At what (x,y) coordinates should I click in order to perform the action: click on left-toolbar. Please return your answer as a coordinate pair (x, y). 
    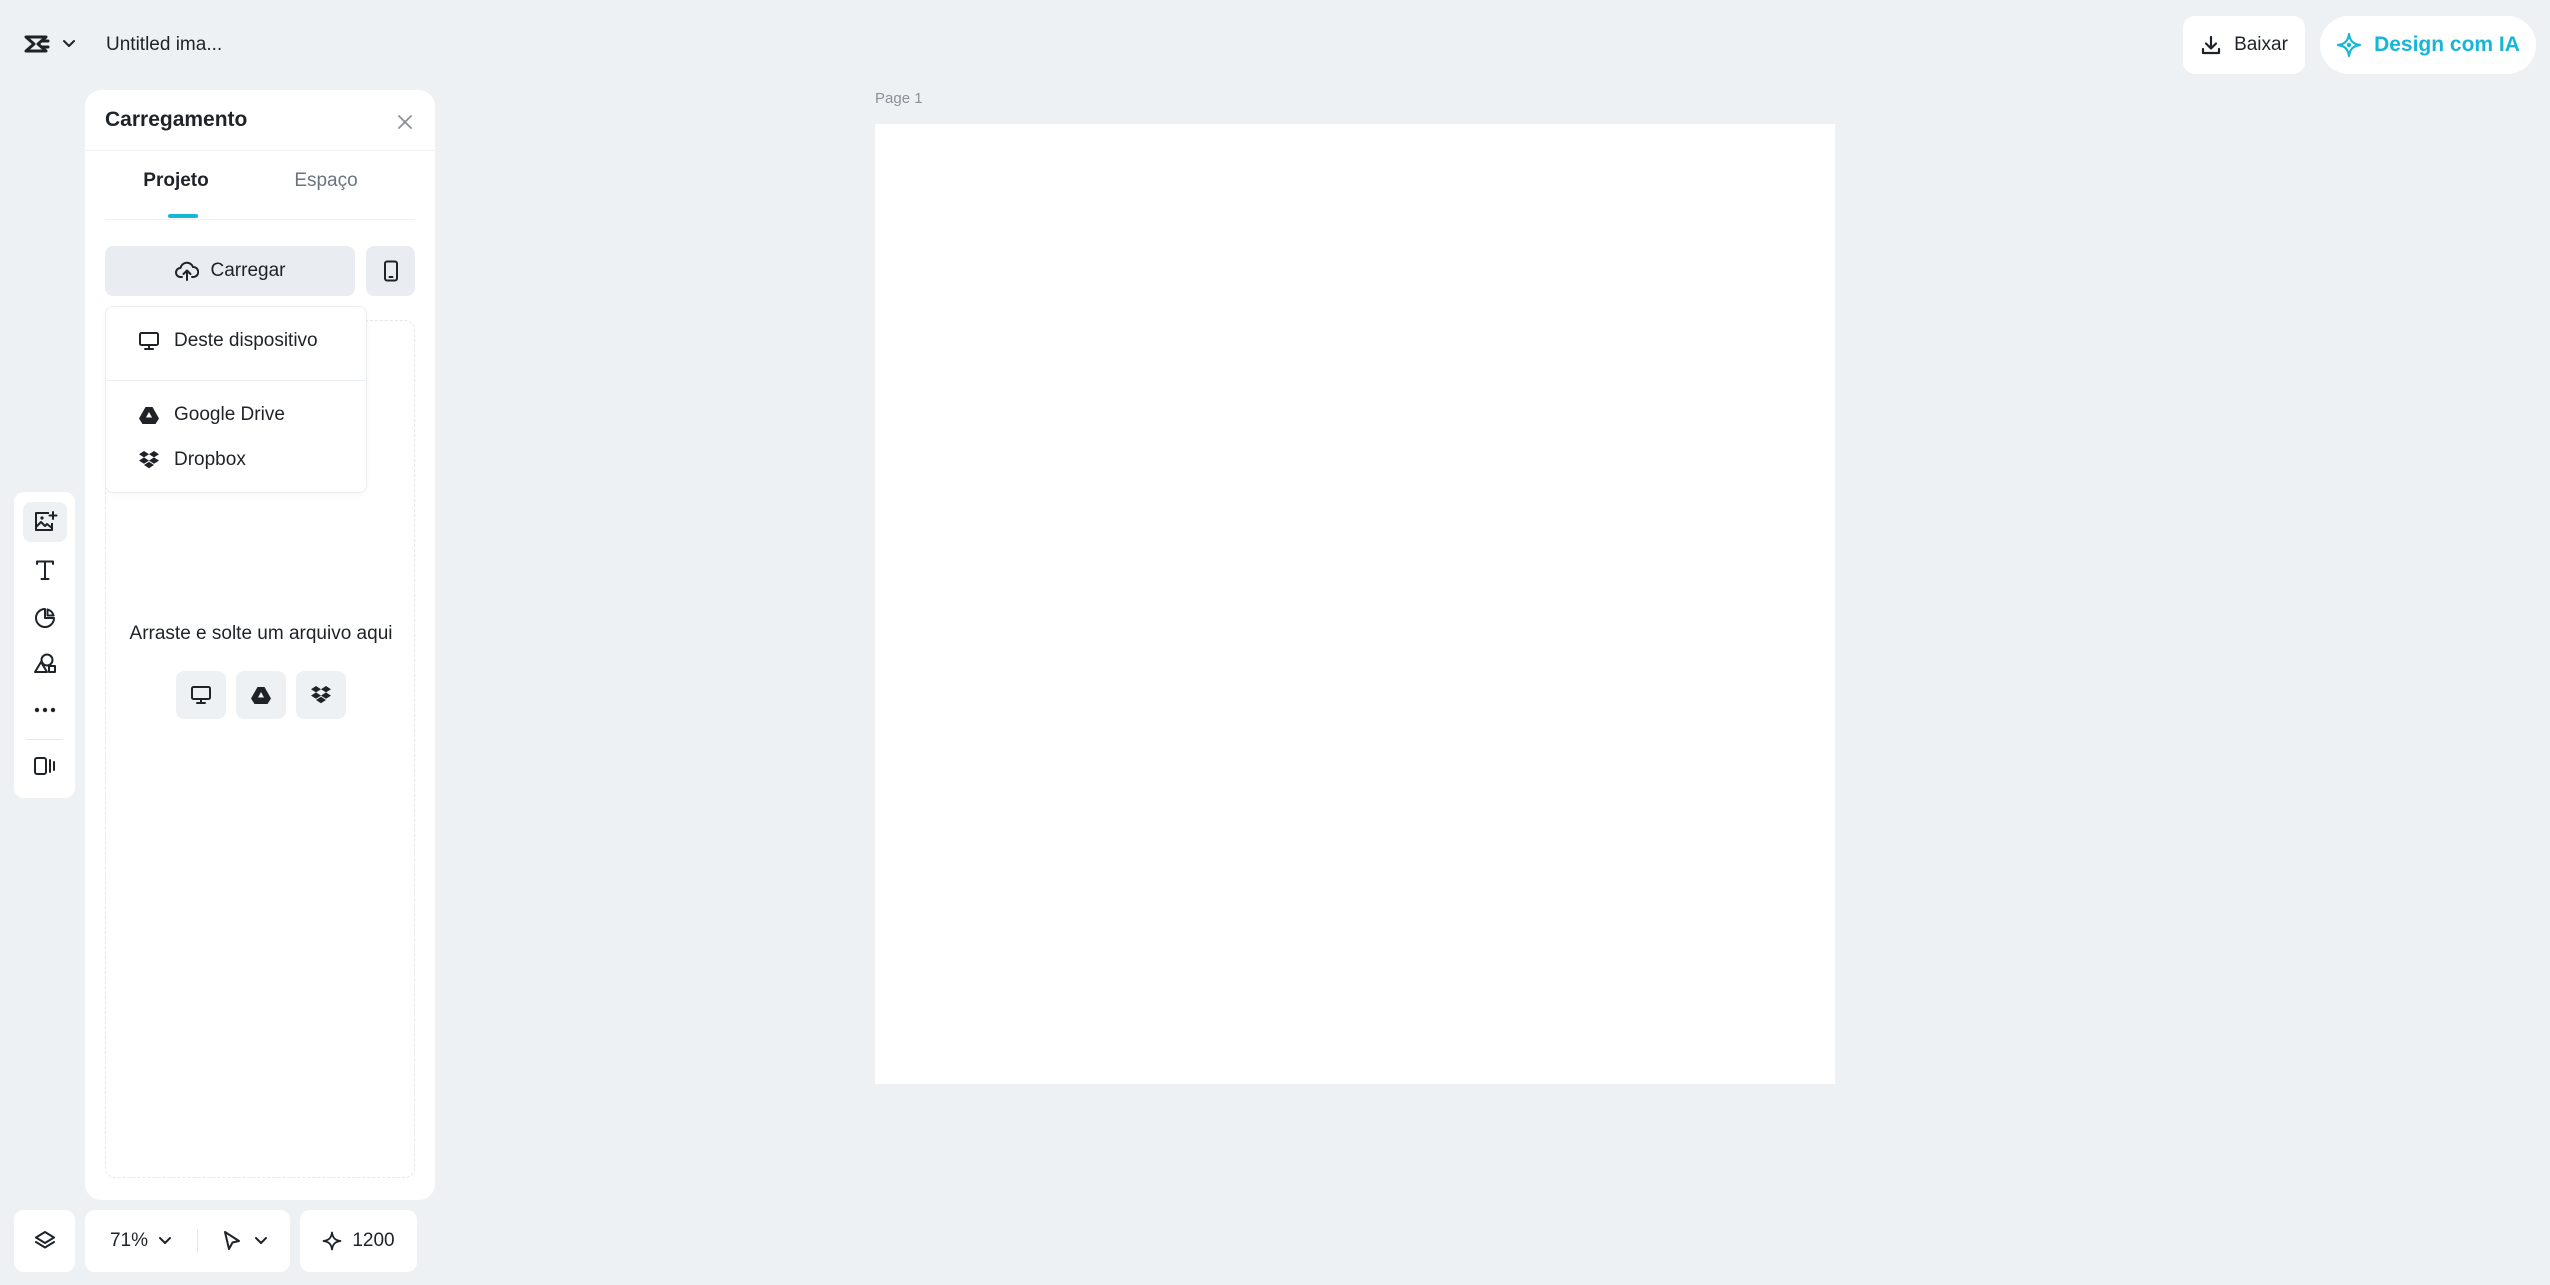
    Looking at the image, I should click on (44, 645).